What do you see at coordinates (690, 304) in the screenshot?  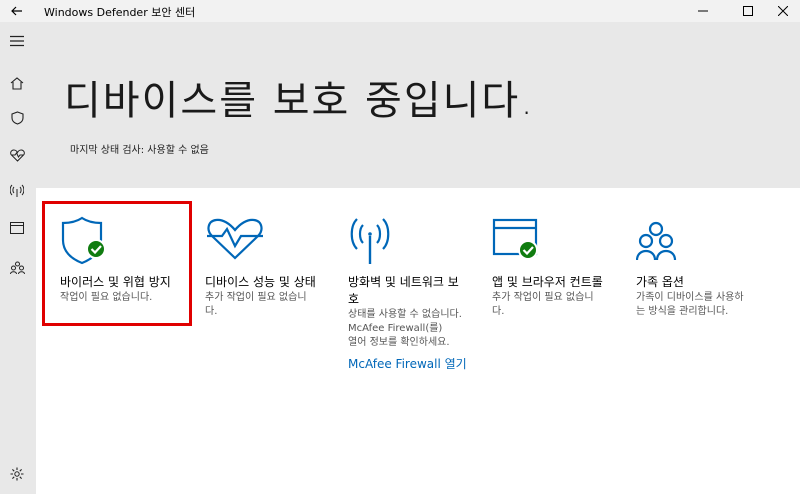 I see `card-desc: 가족이 디바이스를 사용하 는 방식을 관리합니다.` at bounding box center [690, 304].